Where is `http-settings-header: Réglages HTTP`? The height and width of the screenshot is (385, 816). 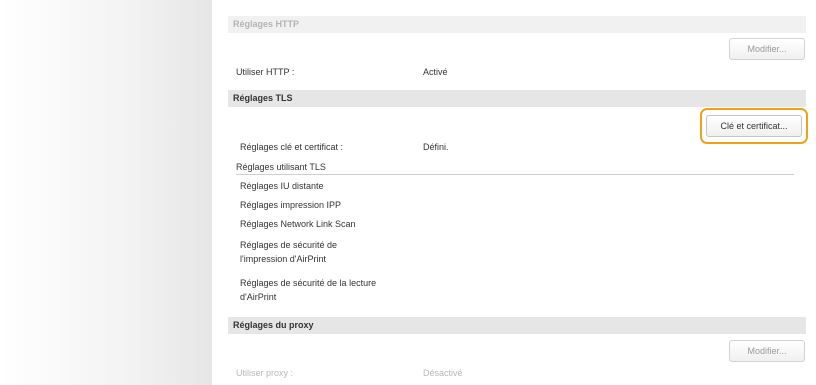 http-settings-header: Réglages HTTP is located at coordinates (517, 24).